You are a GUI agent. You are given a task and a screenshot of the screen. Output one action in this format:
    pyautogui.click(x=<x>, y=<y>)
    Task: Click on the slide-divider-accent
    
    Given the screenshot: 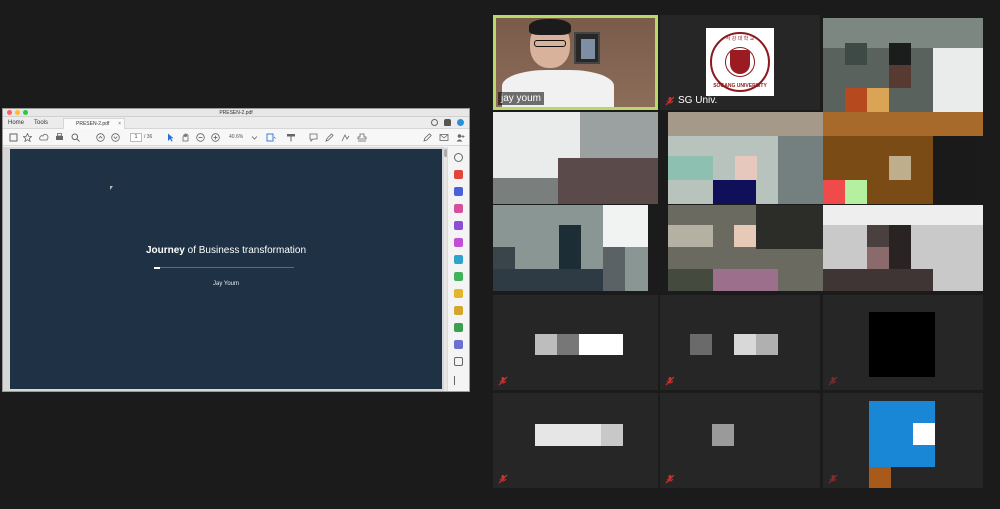 What is the action you would take?
    pyautogui.click(x=157, y=268)
    